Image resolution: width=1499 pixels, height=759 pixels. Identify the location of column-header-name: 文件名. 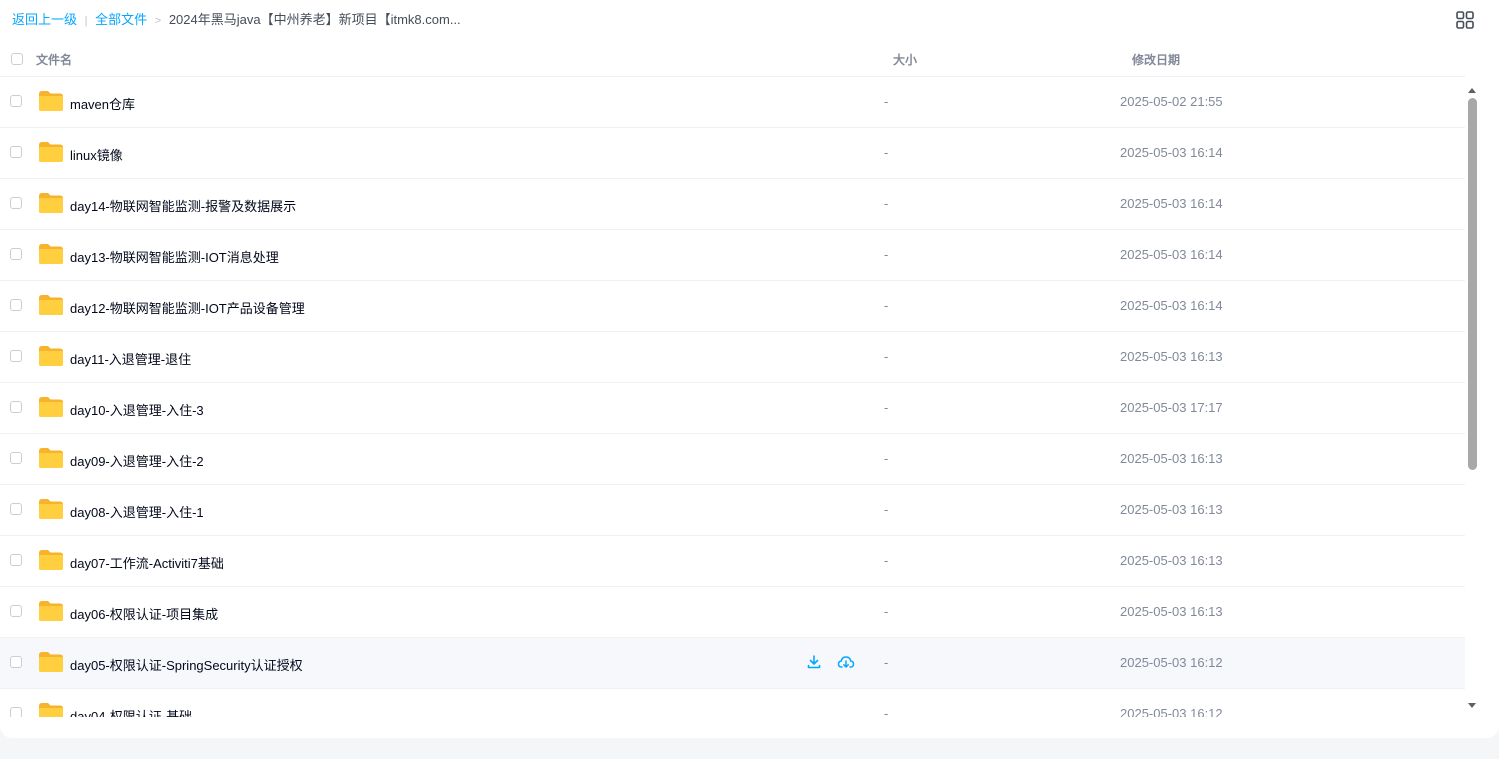
(54, 59).